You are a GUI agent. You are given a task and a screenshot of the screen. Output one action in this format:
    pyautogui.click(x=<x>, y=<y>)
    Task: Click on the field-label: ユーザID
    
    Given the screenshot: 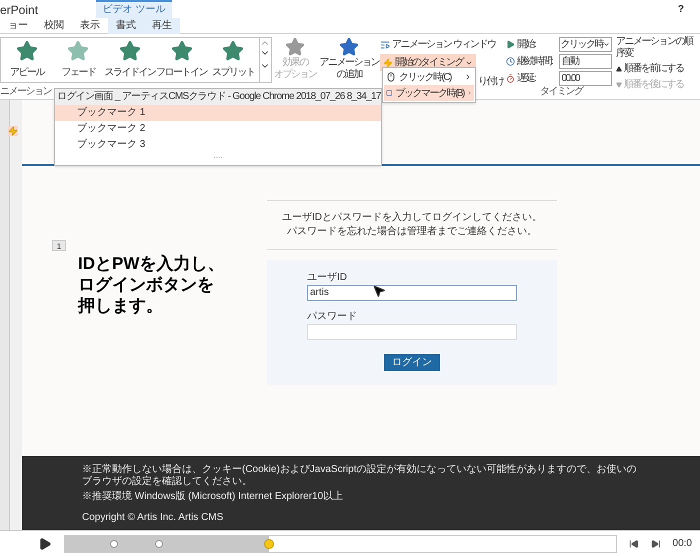 What is the action you would take?
    pyautogui.click(x=327, y=278)
    